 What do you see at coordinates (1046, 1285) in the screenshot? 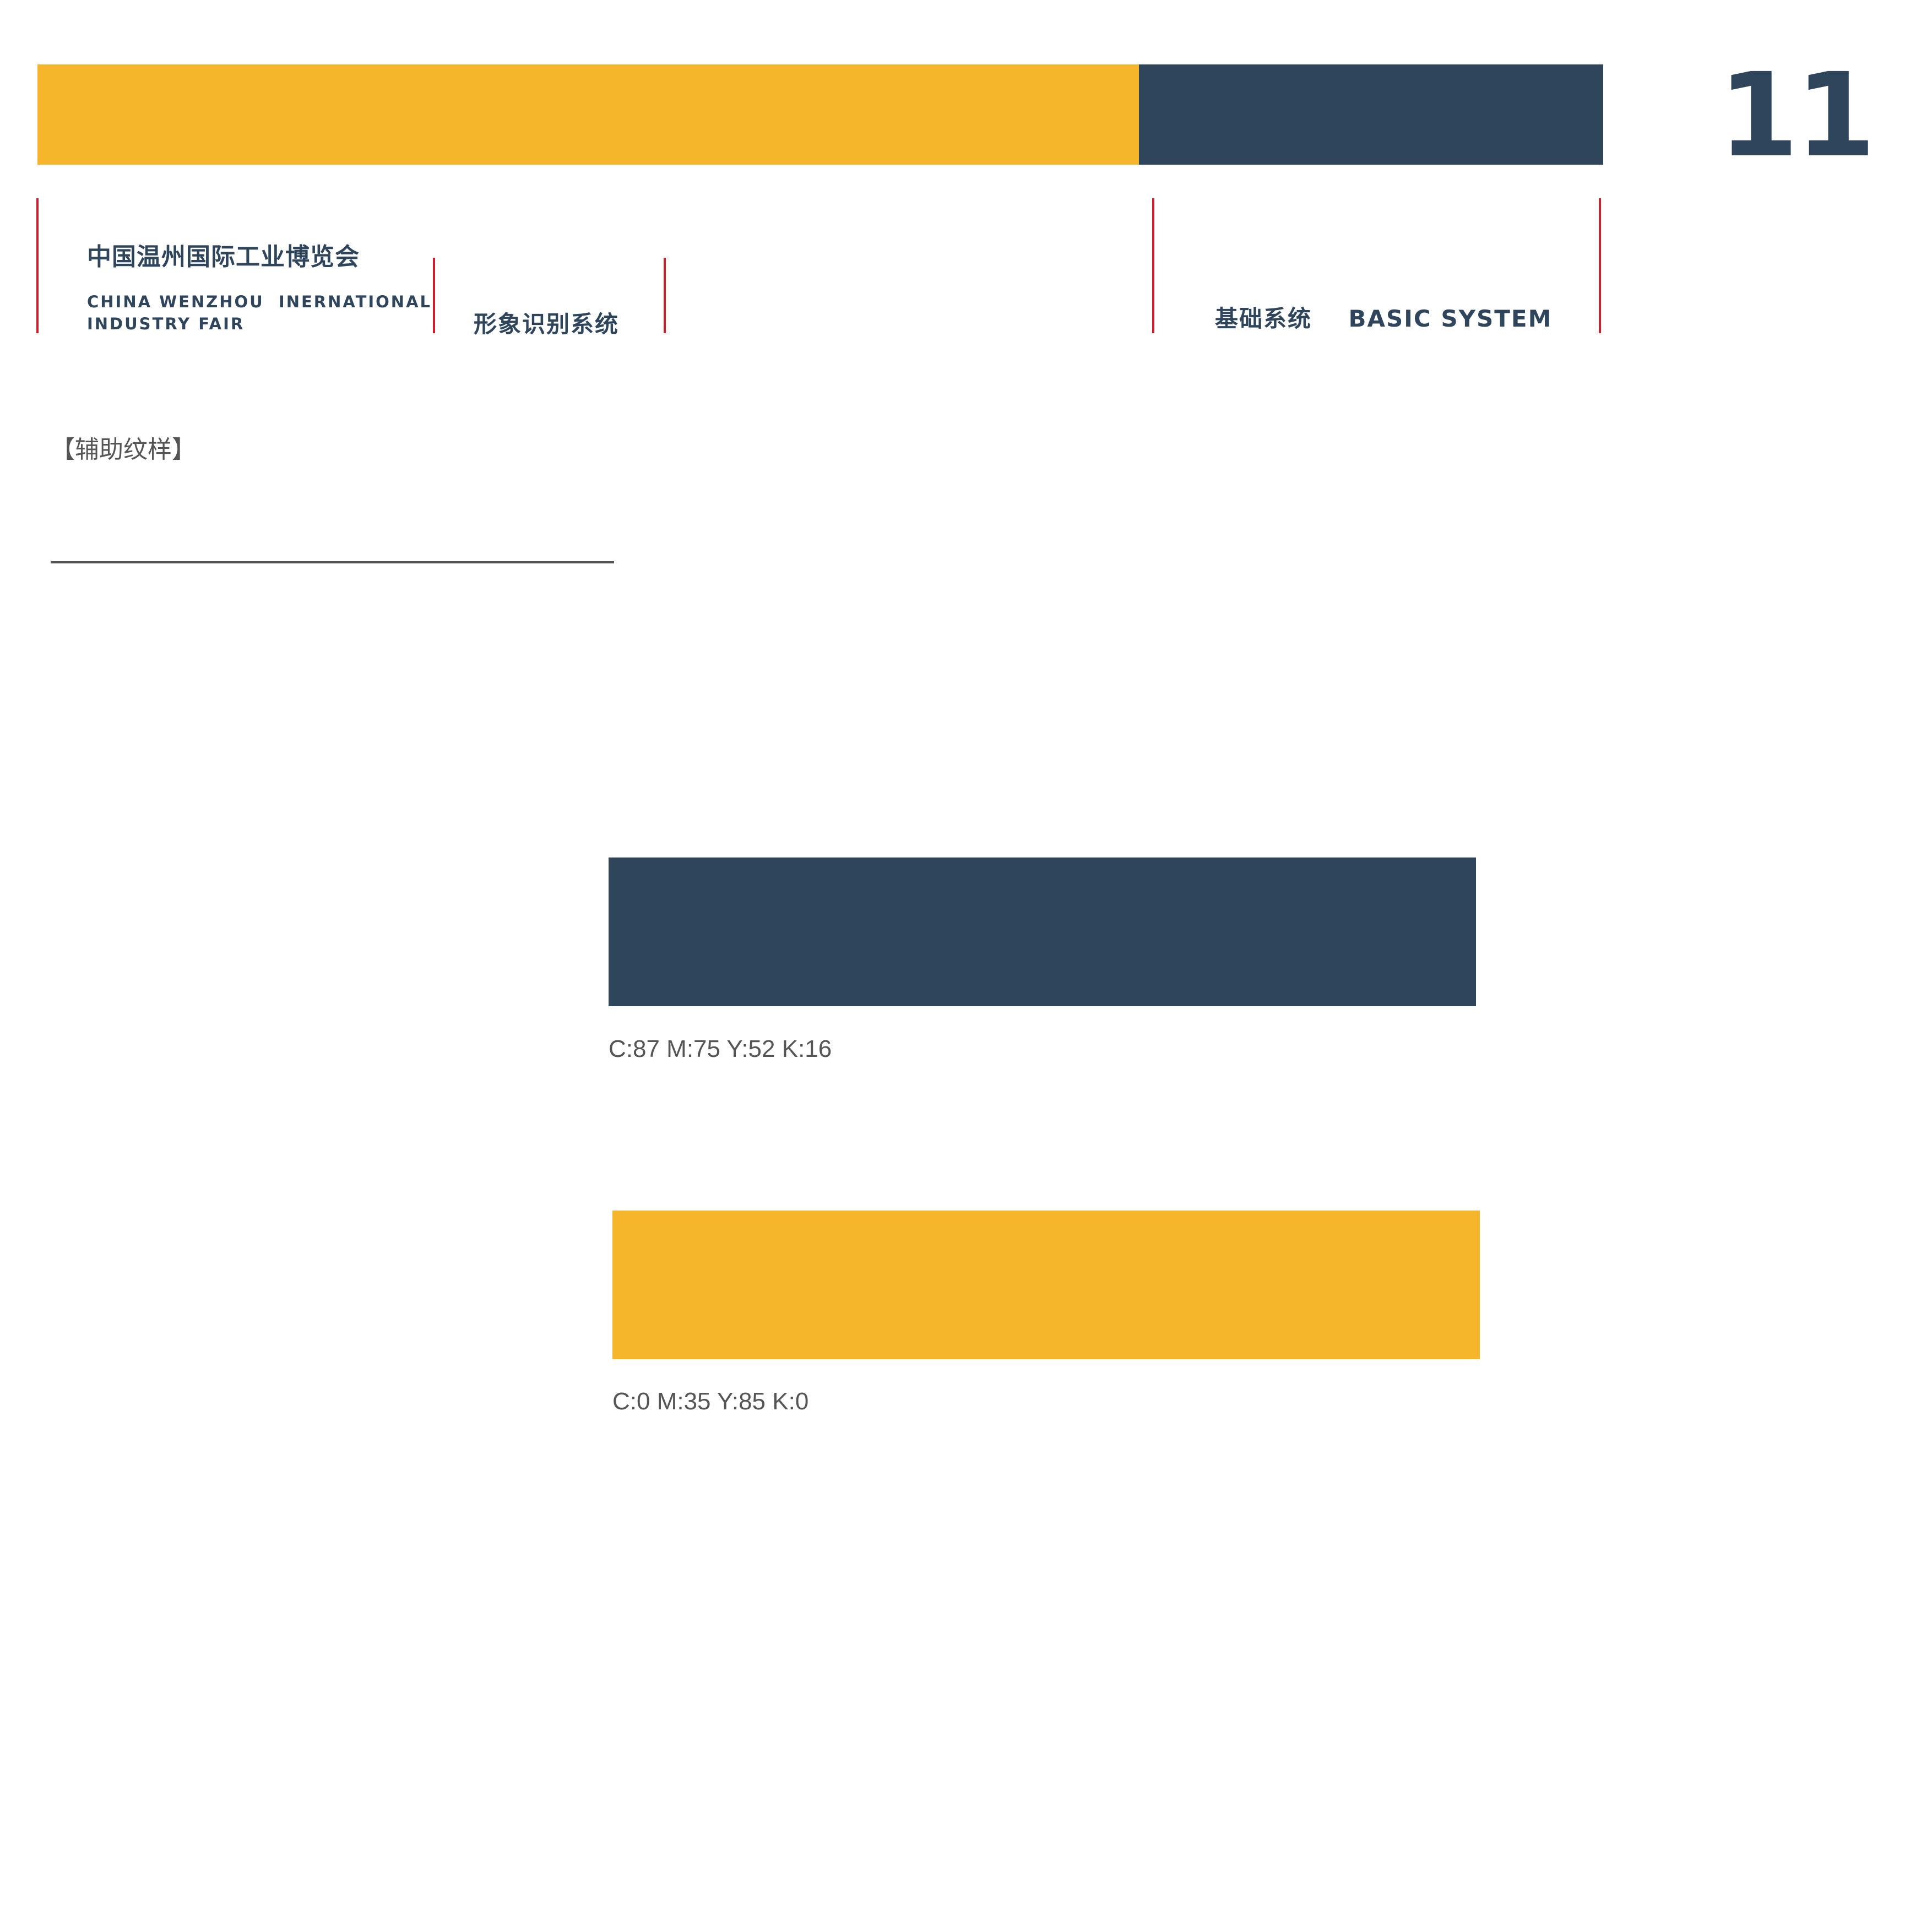
I see `swatch-yellow` at bounding box center [1046, 1285].